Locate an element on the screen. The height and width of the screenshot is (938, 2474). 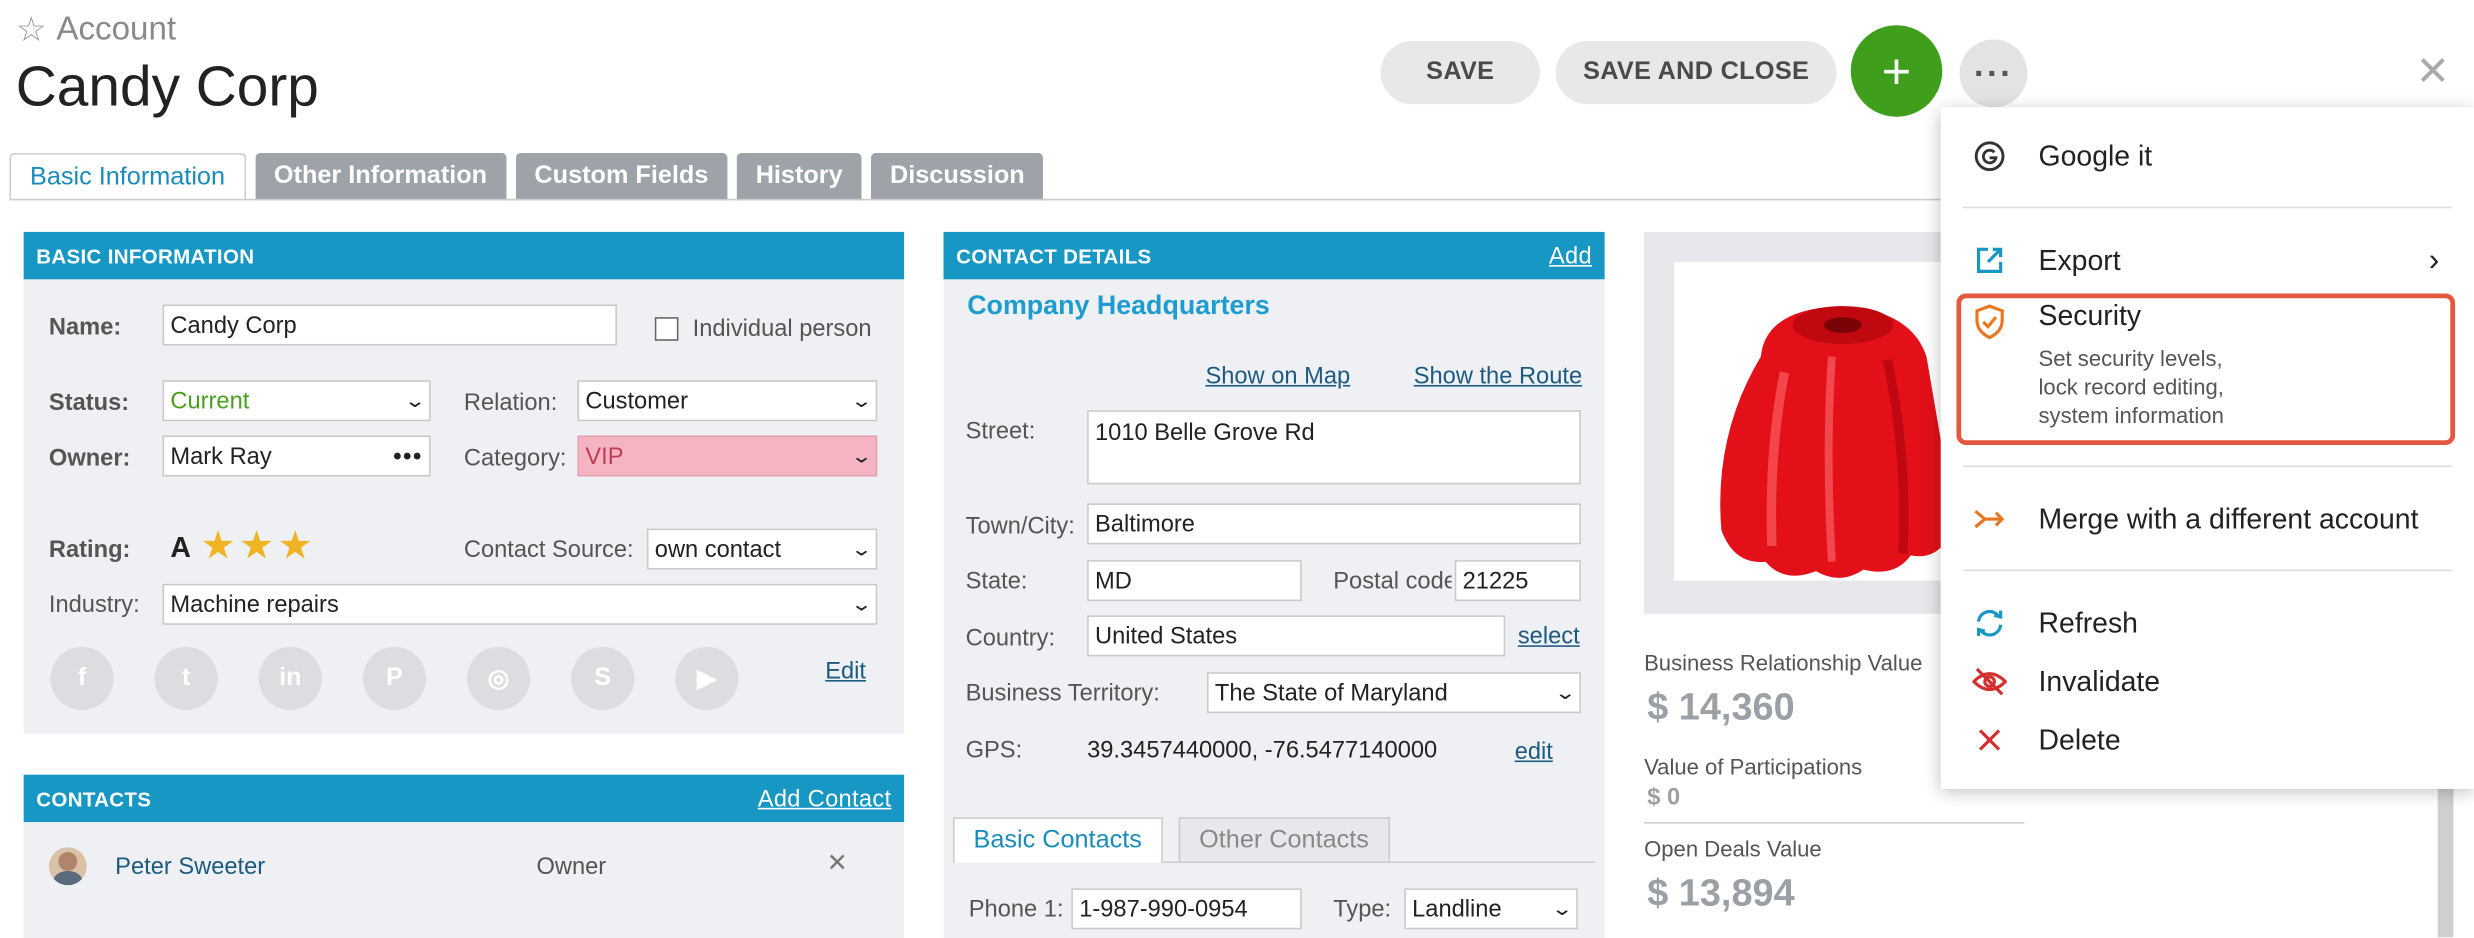
instagram-icon: ◎ is located at coordinates (499, 678).